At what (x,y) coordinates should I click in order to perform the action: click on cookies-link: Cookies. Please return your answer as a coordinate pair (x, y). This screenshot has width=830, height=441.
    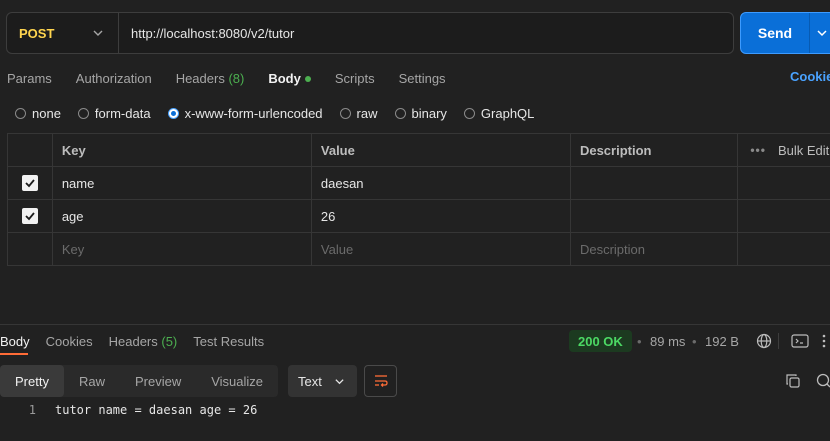
    Looking at the image, I should click on (810, 76).